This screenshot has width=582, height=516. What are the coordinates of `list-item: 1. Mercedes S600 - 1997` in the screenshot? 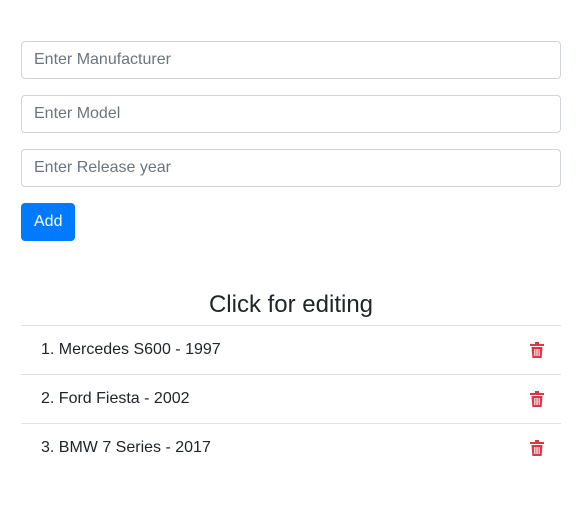 It's located at (291, 349).